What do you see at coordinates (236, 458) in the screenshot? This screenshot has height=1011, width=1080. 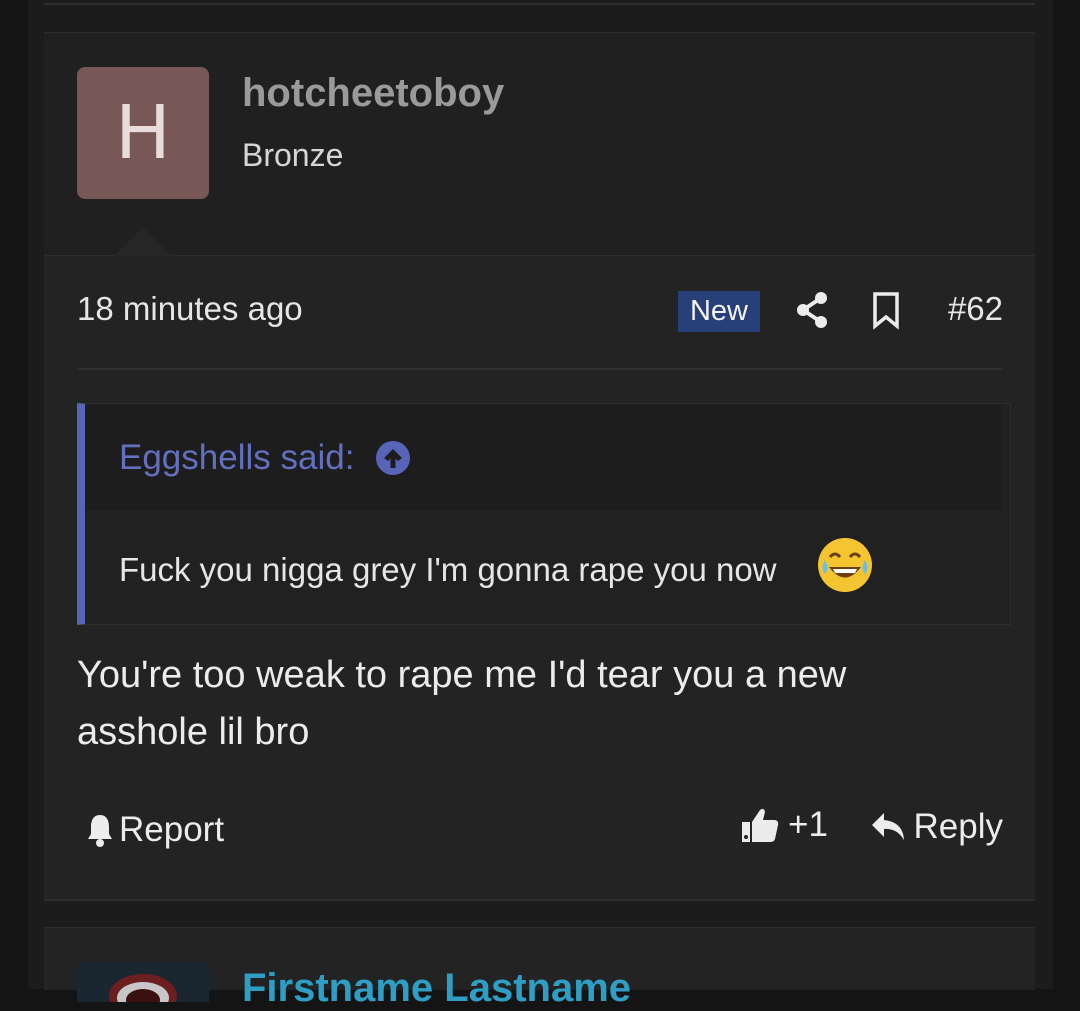 I see `quote-attribution: Eggshells said:` at bounding box center [236, 458].